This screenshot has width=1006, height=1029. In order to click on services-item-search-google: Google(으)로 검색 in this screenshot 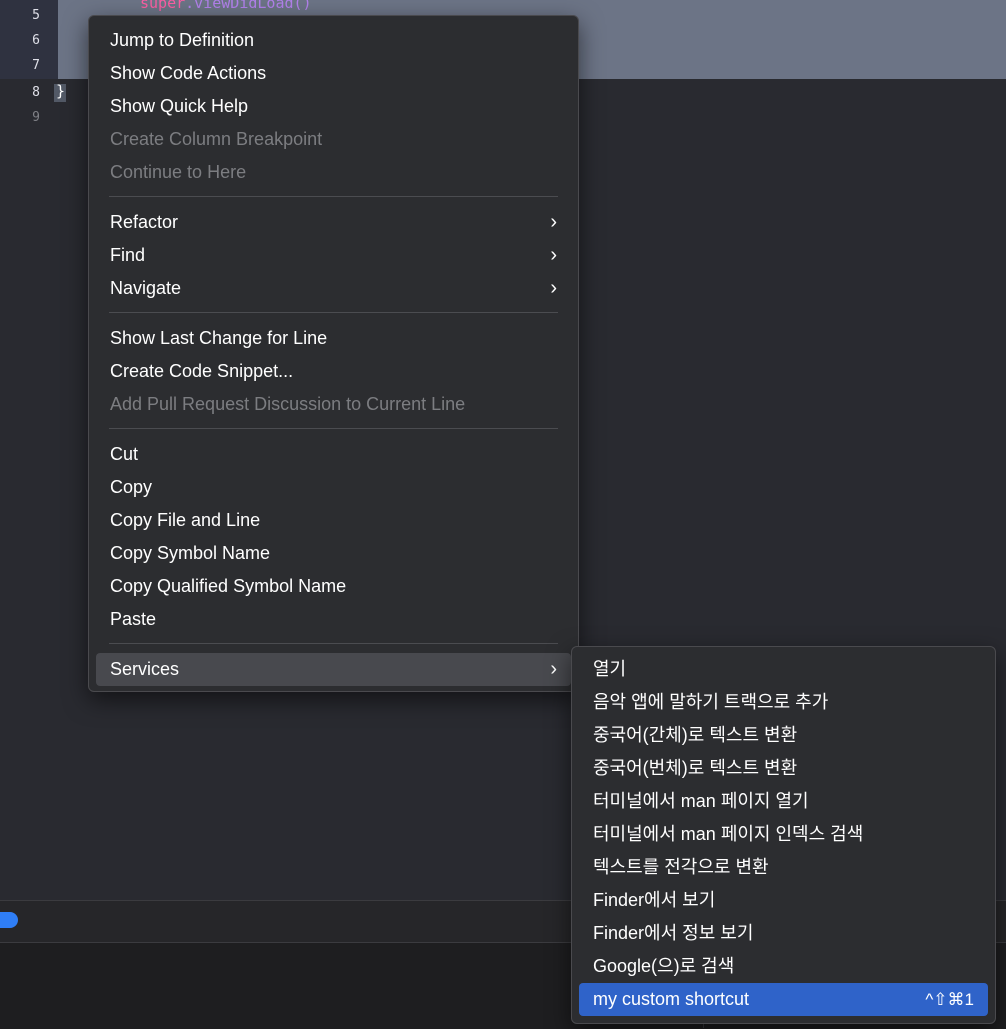, I will do `click(783, 966)`.